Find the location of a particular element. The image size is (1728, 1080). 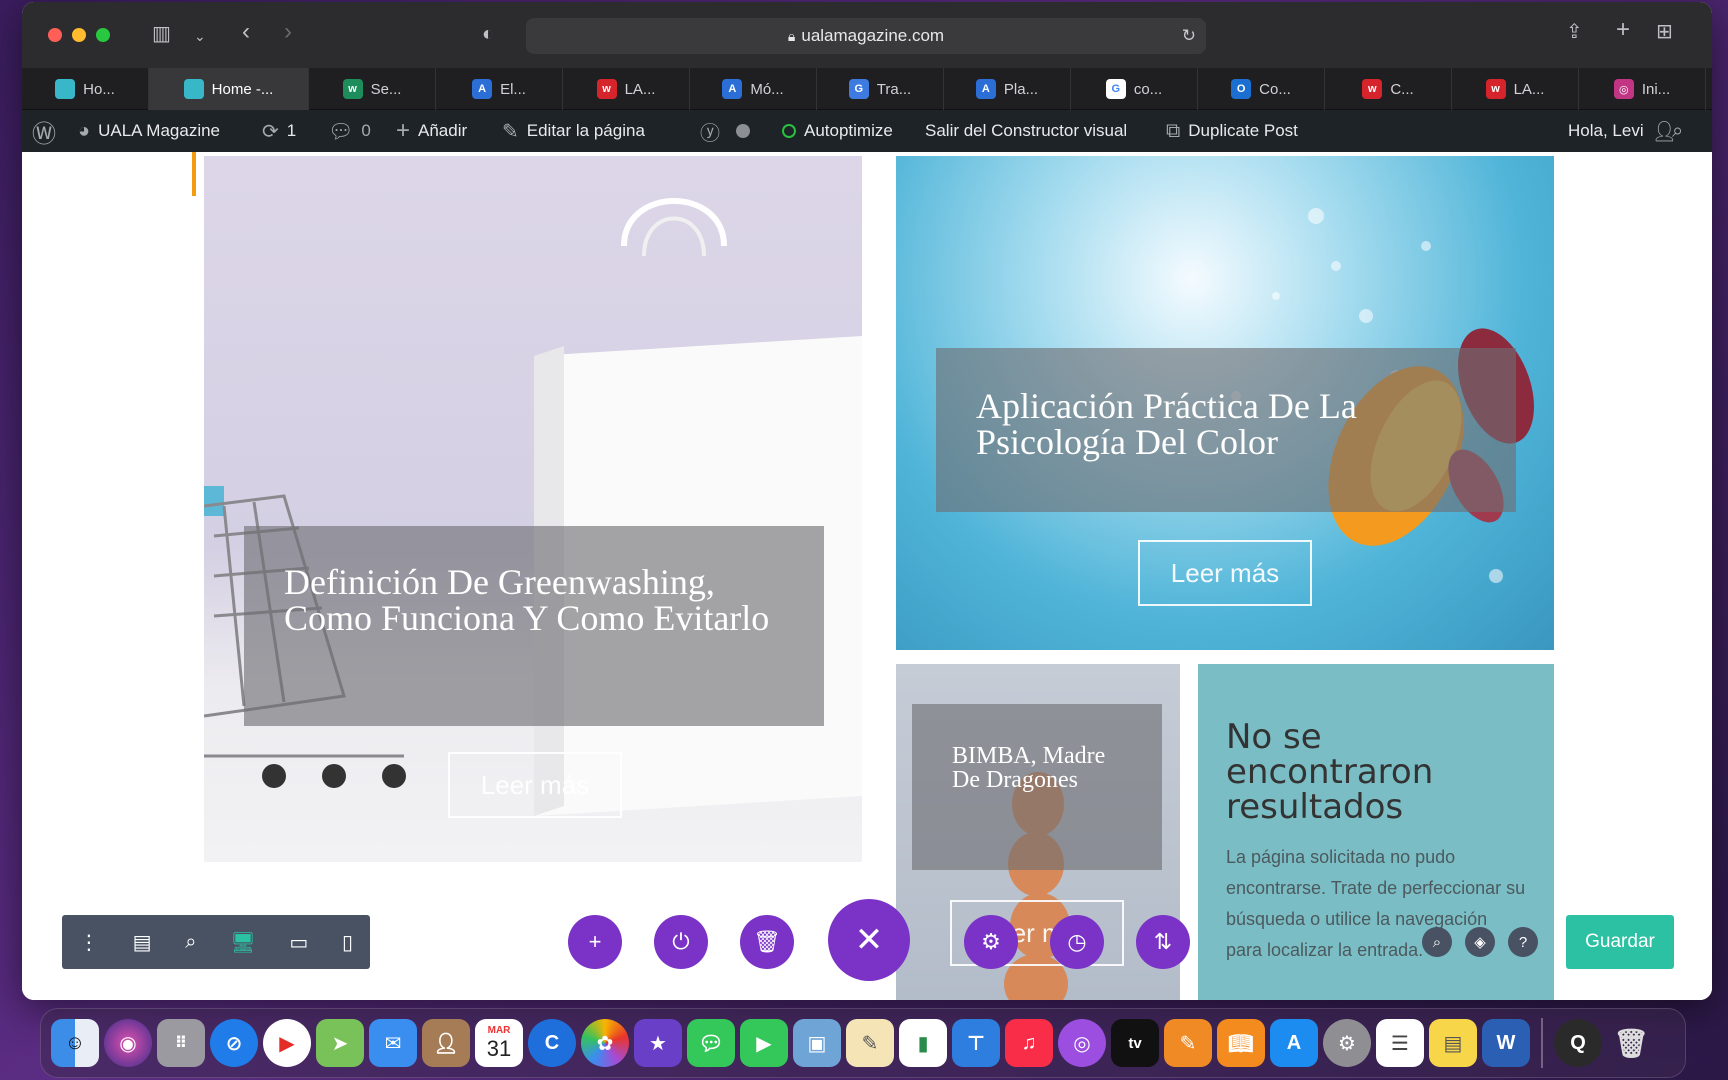

share-icon: ⇪ is located at coordinates (1574, 32).